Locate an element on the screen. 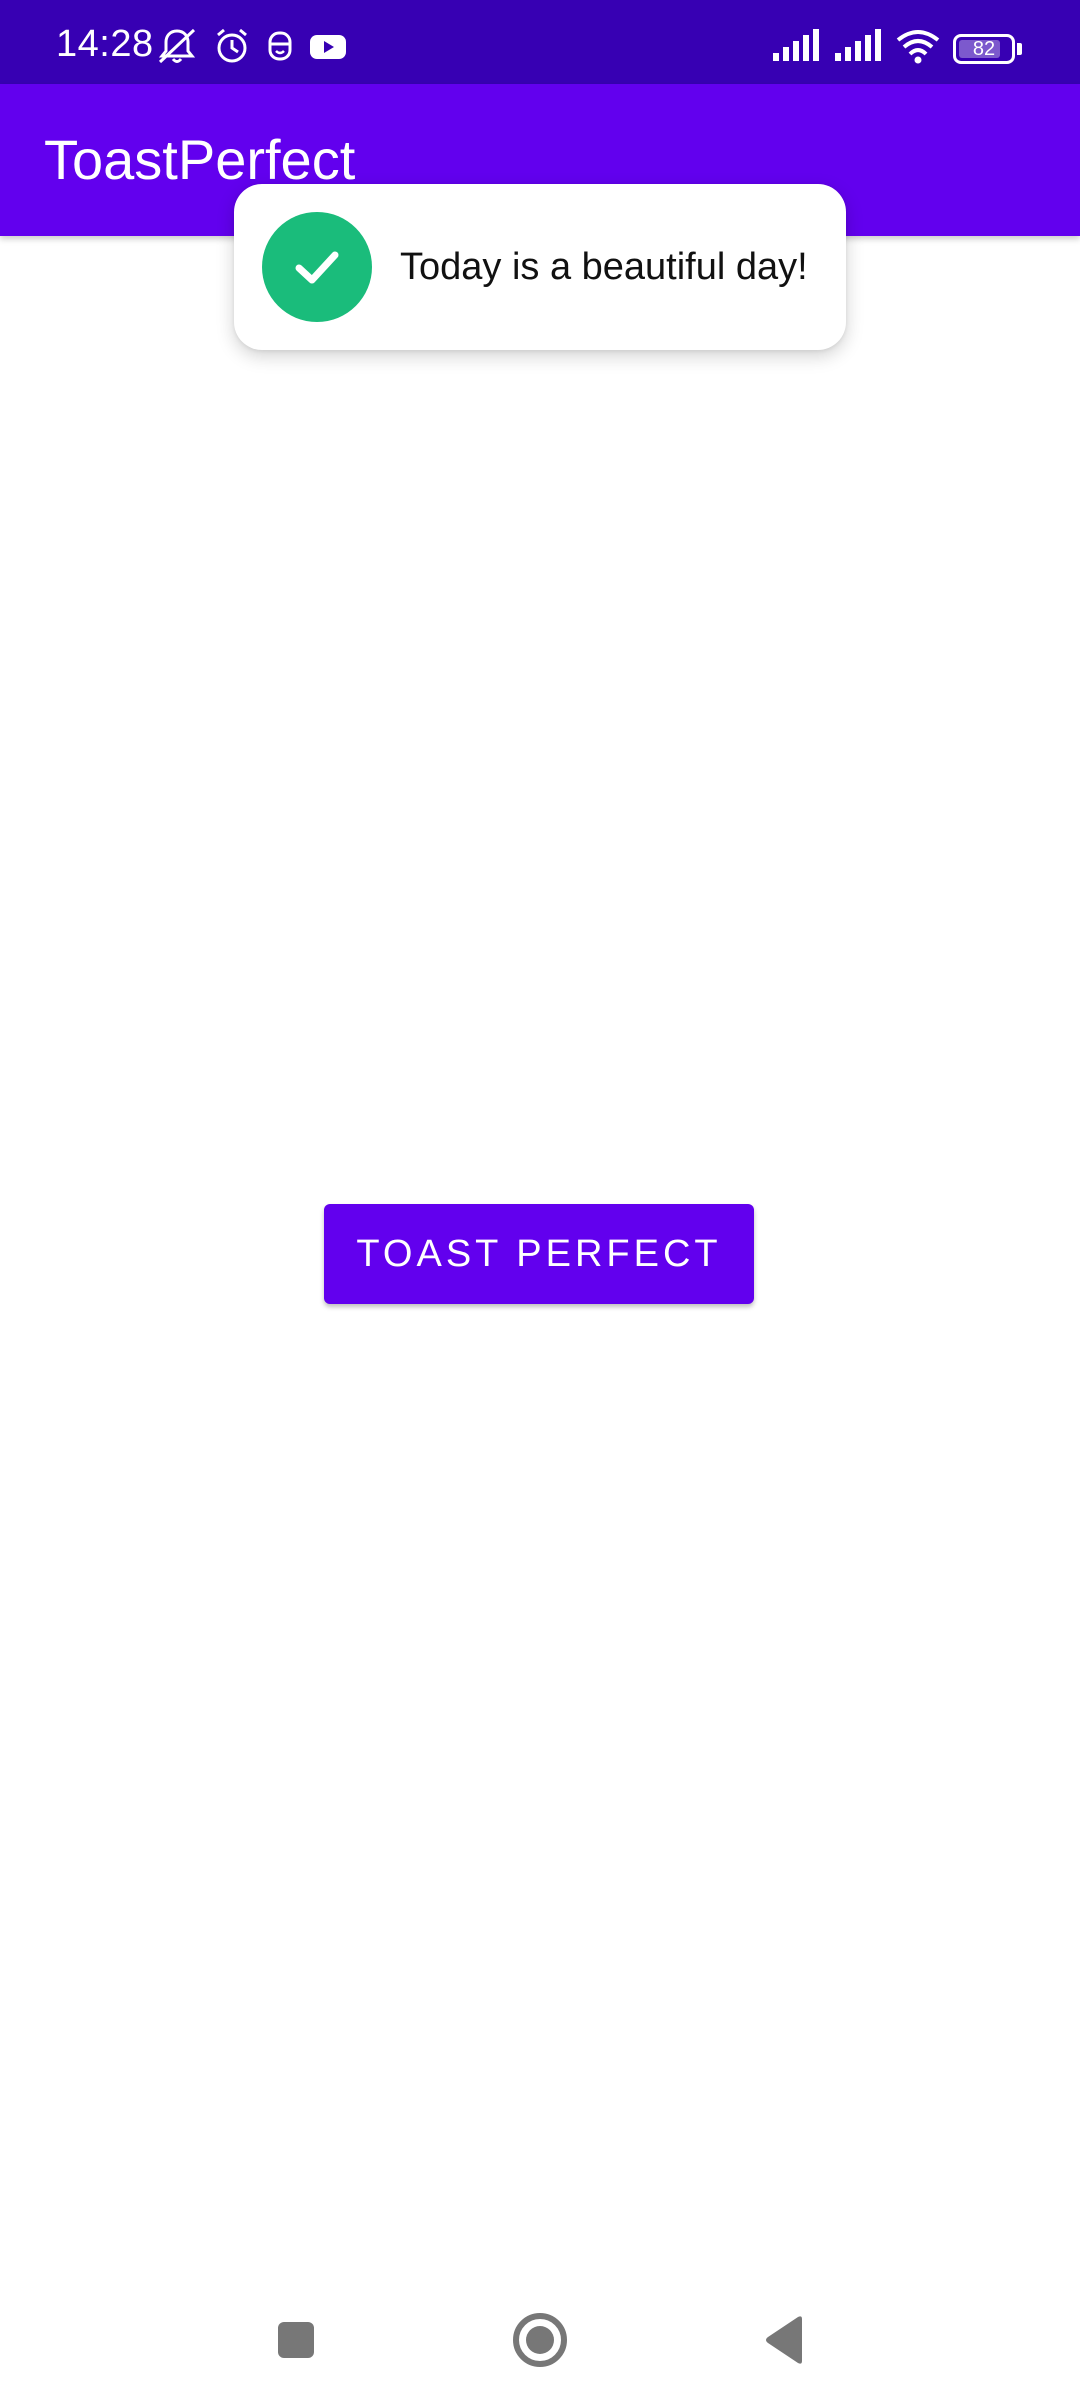 Image resolution: width=1080 pixels, height=2400 pixels. toast: Today is a beautiful day! is located at coordinates (540, 267).